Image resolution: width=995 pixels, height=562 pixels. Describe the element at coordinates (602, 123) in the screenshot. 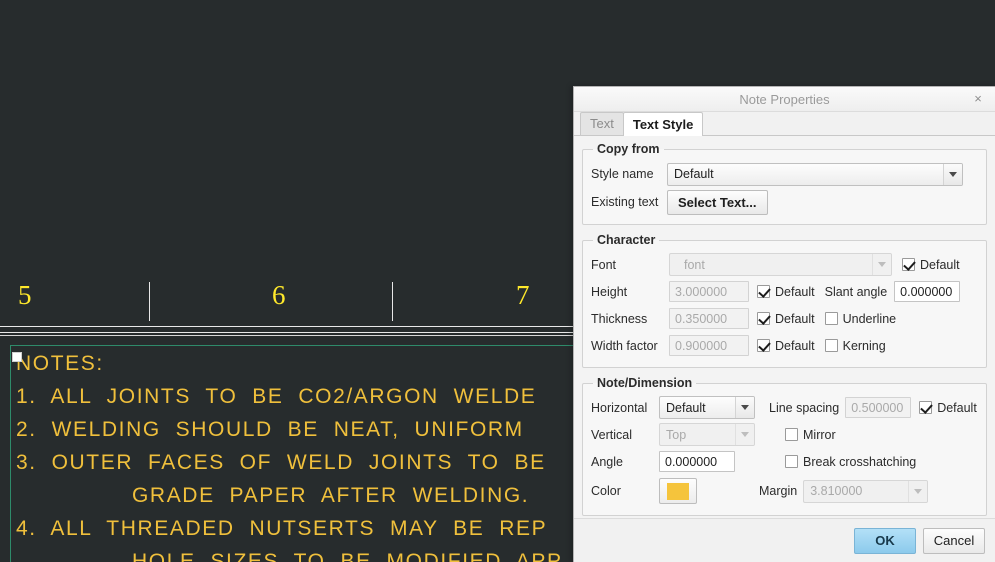

I see `tab-text: Text` at that location.